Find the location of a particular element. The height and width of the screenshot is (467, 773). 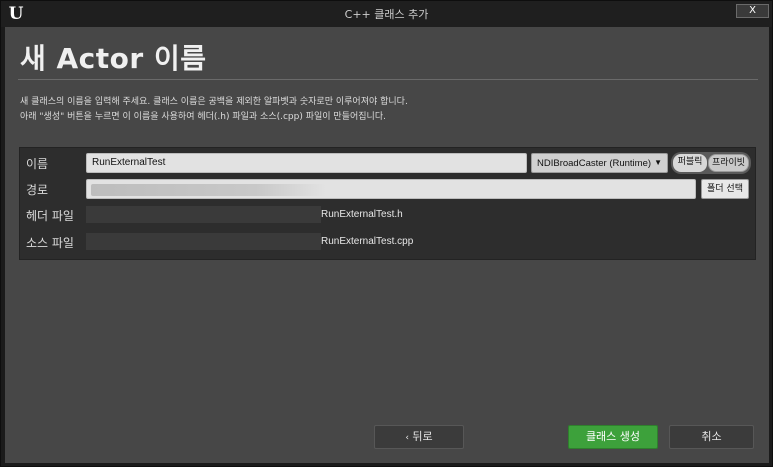

close-button: X is located at coordinates (752, 11).